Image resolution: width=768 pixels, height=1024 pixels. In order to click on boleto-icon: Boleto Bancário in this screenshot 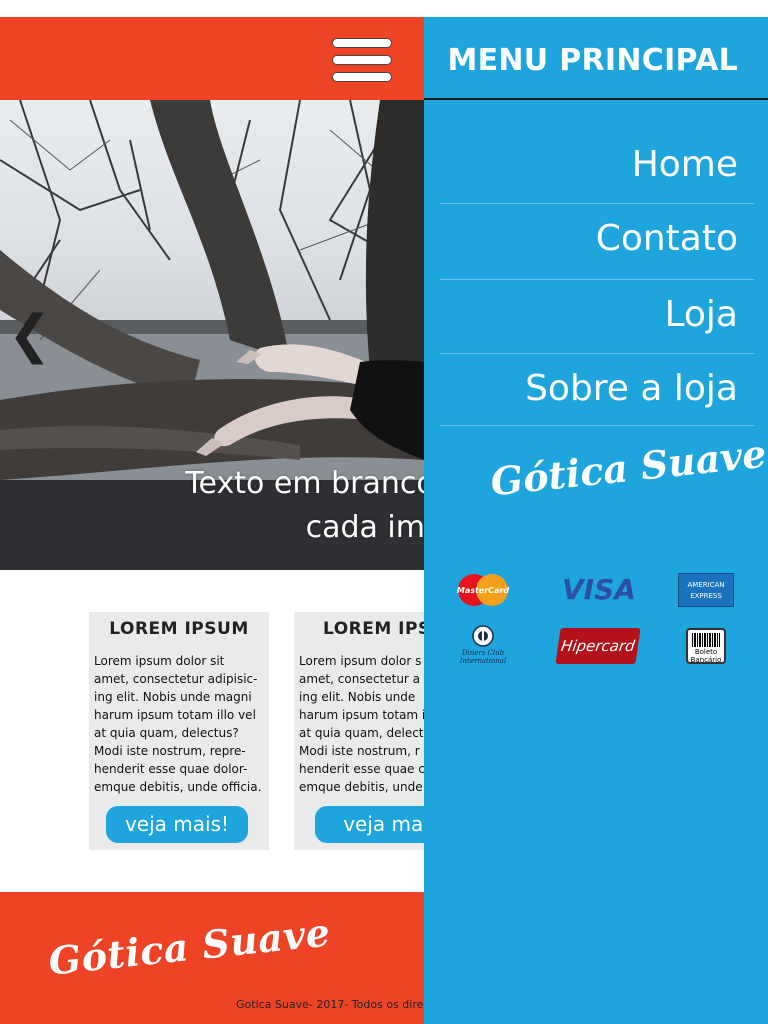, I will do `click(706, 646)`.